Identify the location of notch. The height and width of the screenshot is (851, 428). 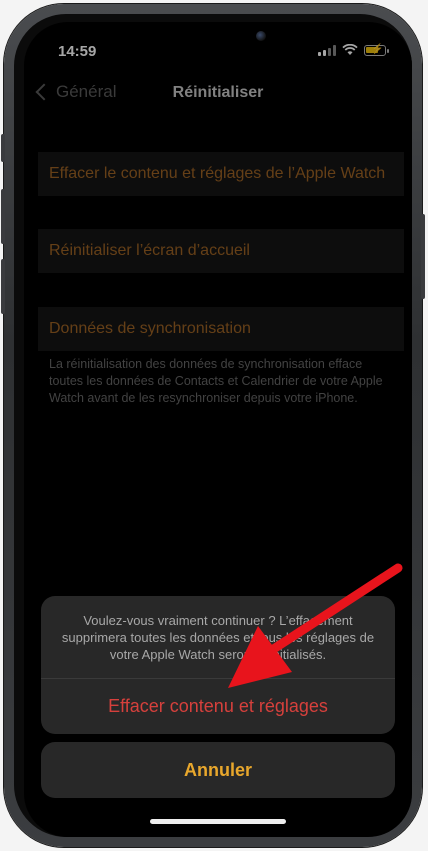
(218, 39).